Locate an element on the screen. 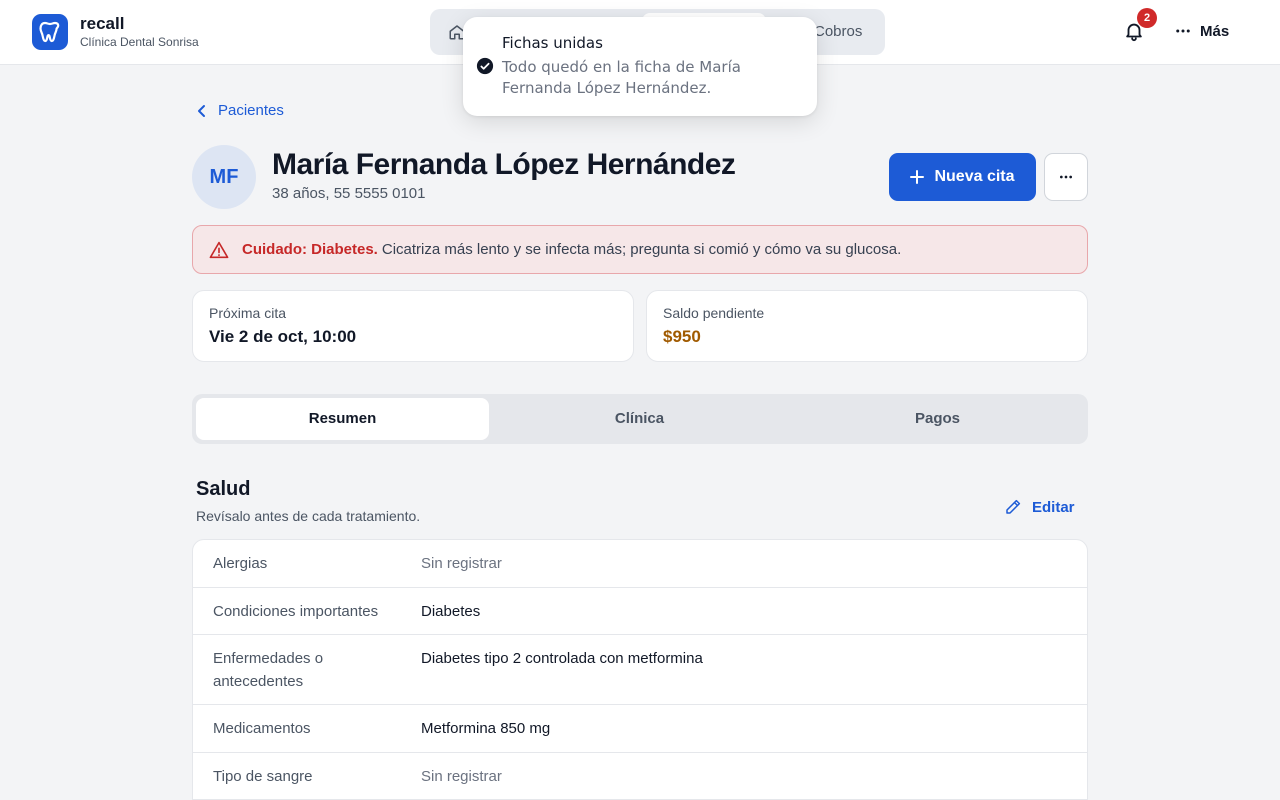 This screenshot has width=1280, height=800. table-row: Alergias Sin registrar is located at coordinates (640, 564).